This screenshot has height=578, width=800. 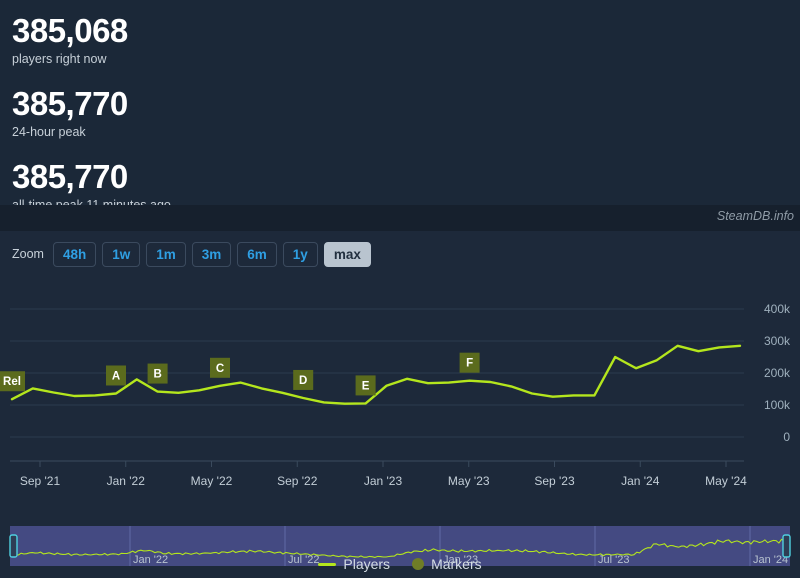 I want to click on x-axis-tick-label: May '23, so click(x=469, y=481).